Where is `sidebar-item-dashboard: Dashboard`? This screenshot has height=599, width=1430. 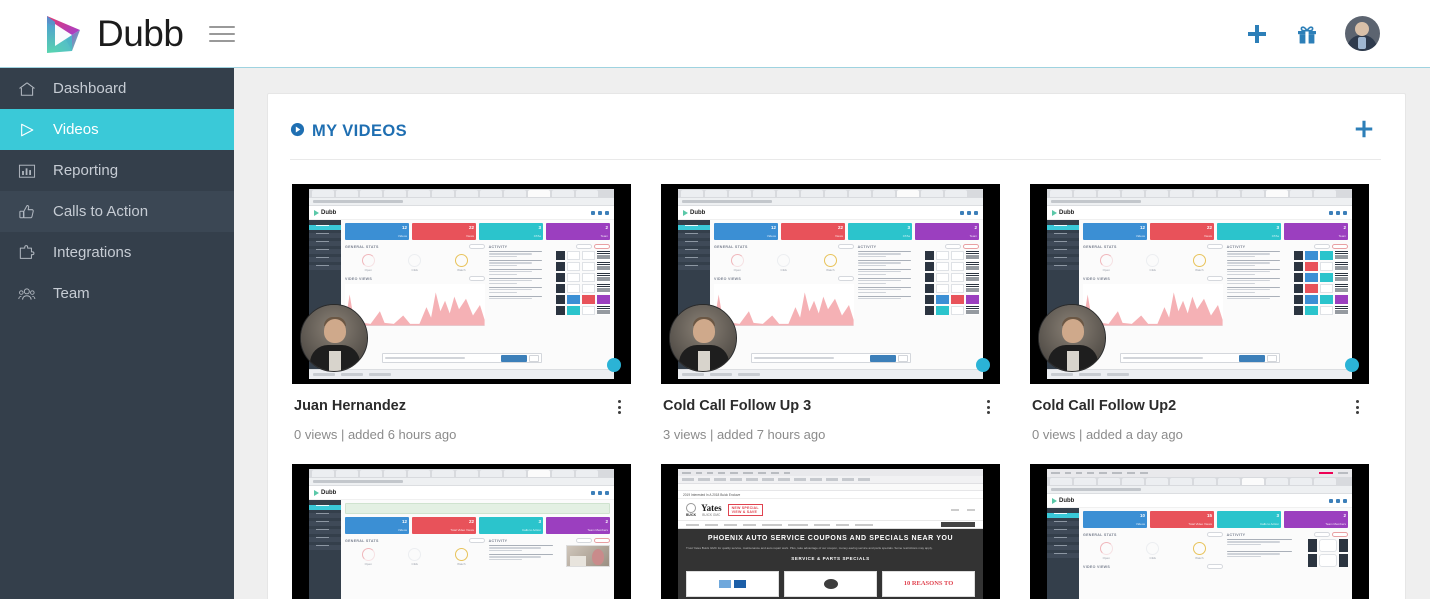 sidebar-item-dashboard: Dashboard is located at coordinates (117, 88).